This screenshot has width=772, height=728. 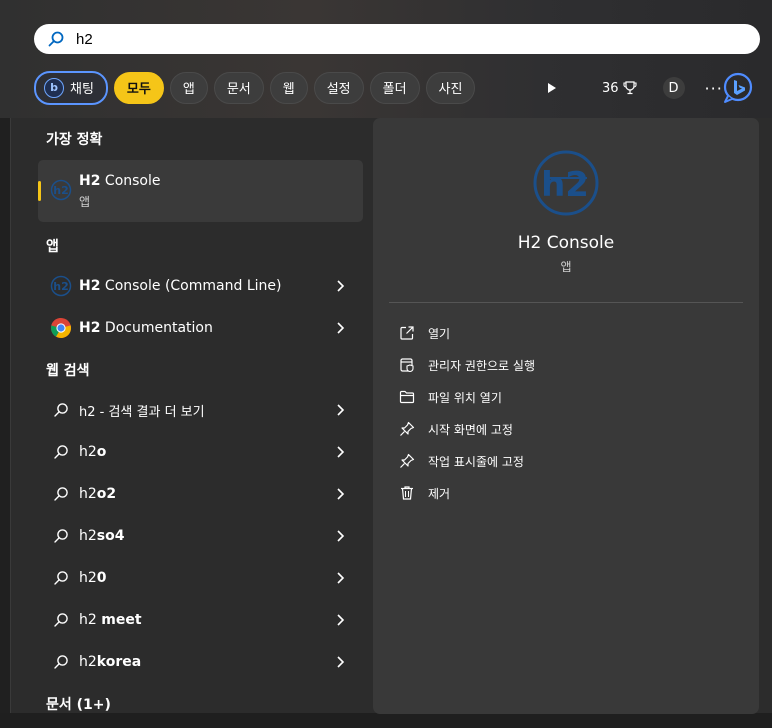 What do you see at coordinates (288, 87) in the screenshot?
I see `chip-web: 웹` at bounding box center [288, 87].